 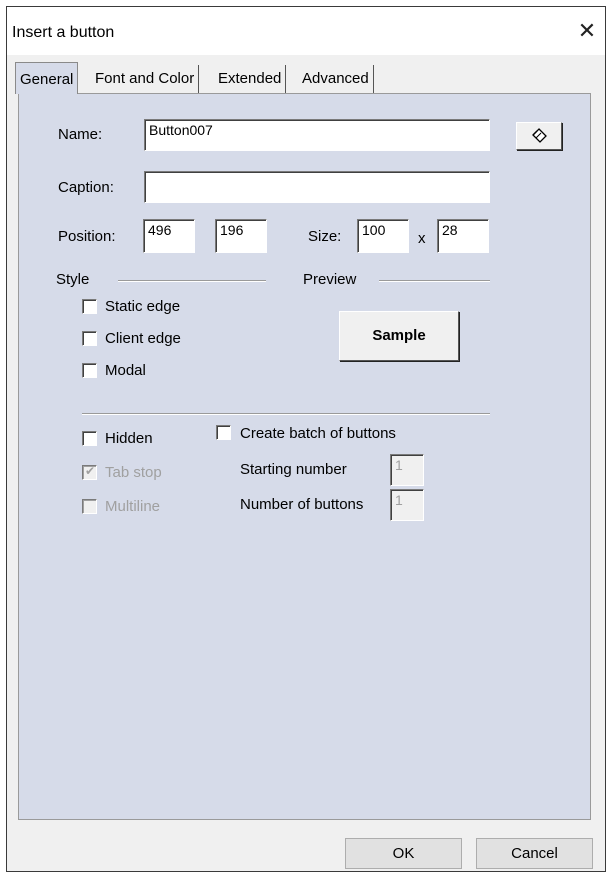 I want to click on tab-advanced: Advanced, so click(x=336, y=79).